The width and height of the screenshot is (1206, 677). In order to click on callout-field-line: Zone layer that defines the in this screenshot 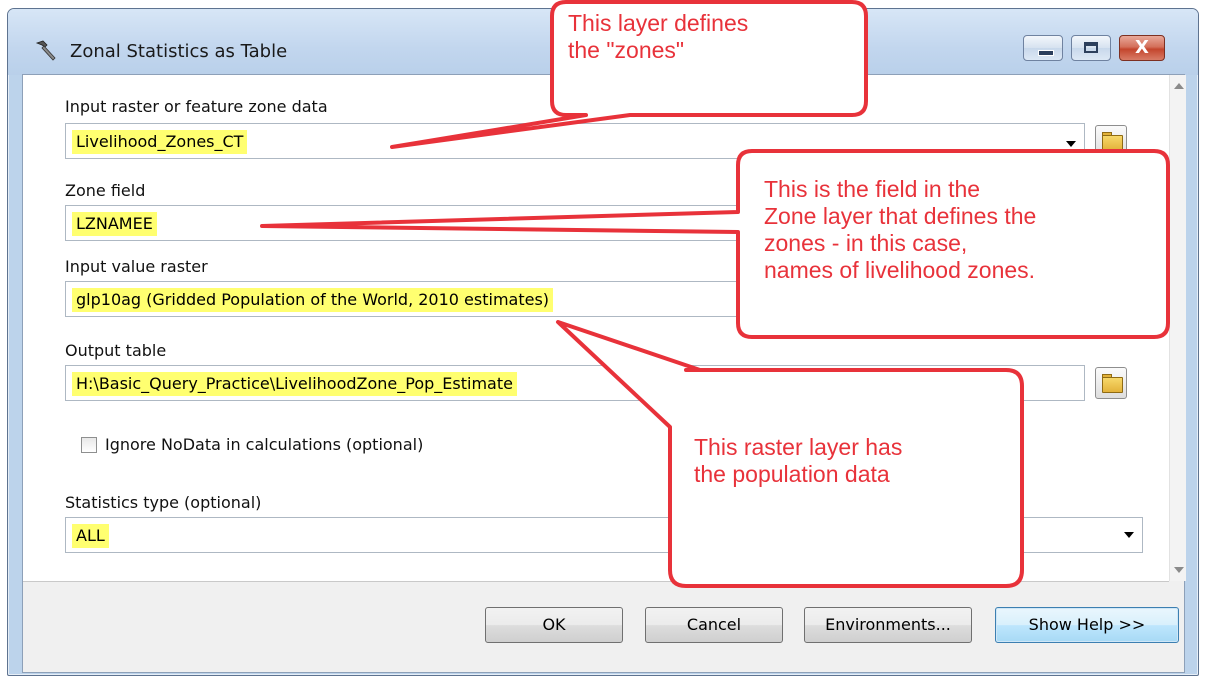, I will do `click(900, 216)`.